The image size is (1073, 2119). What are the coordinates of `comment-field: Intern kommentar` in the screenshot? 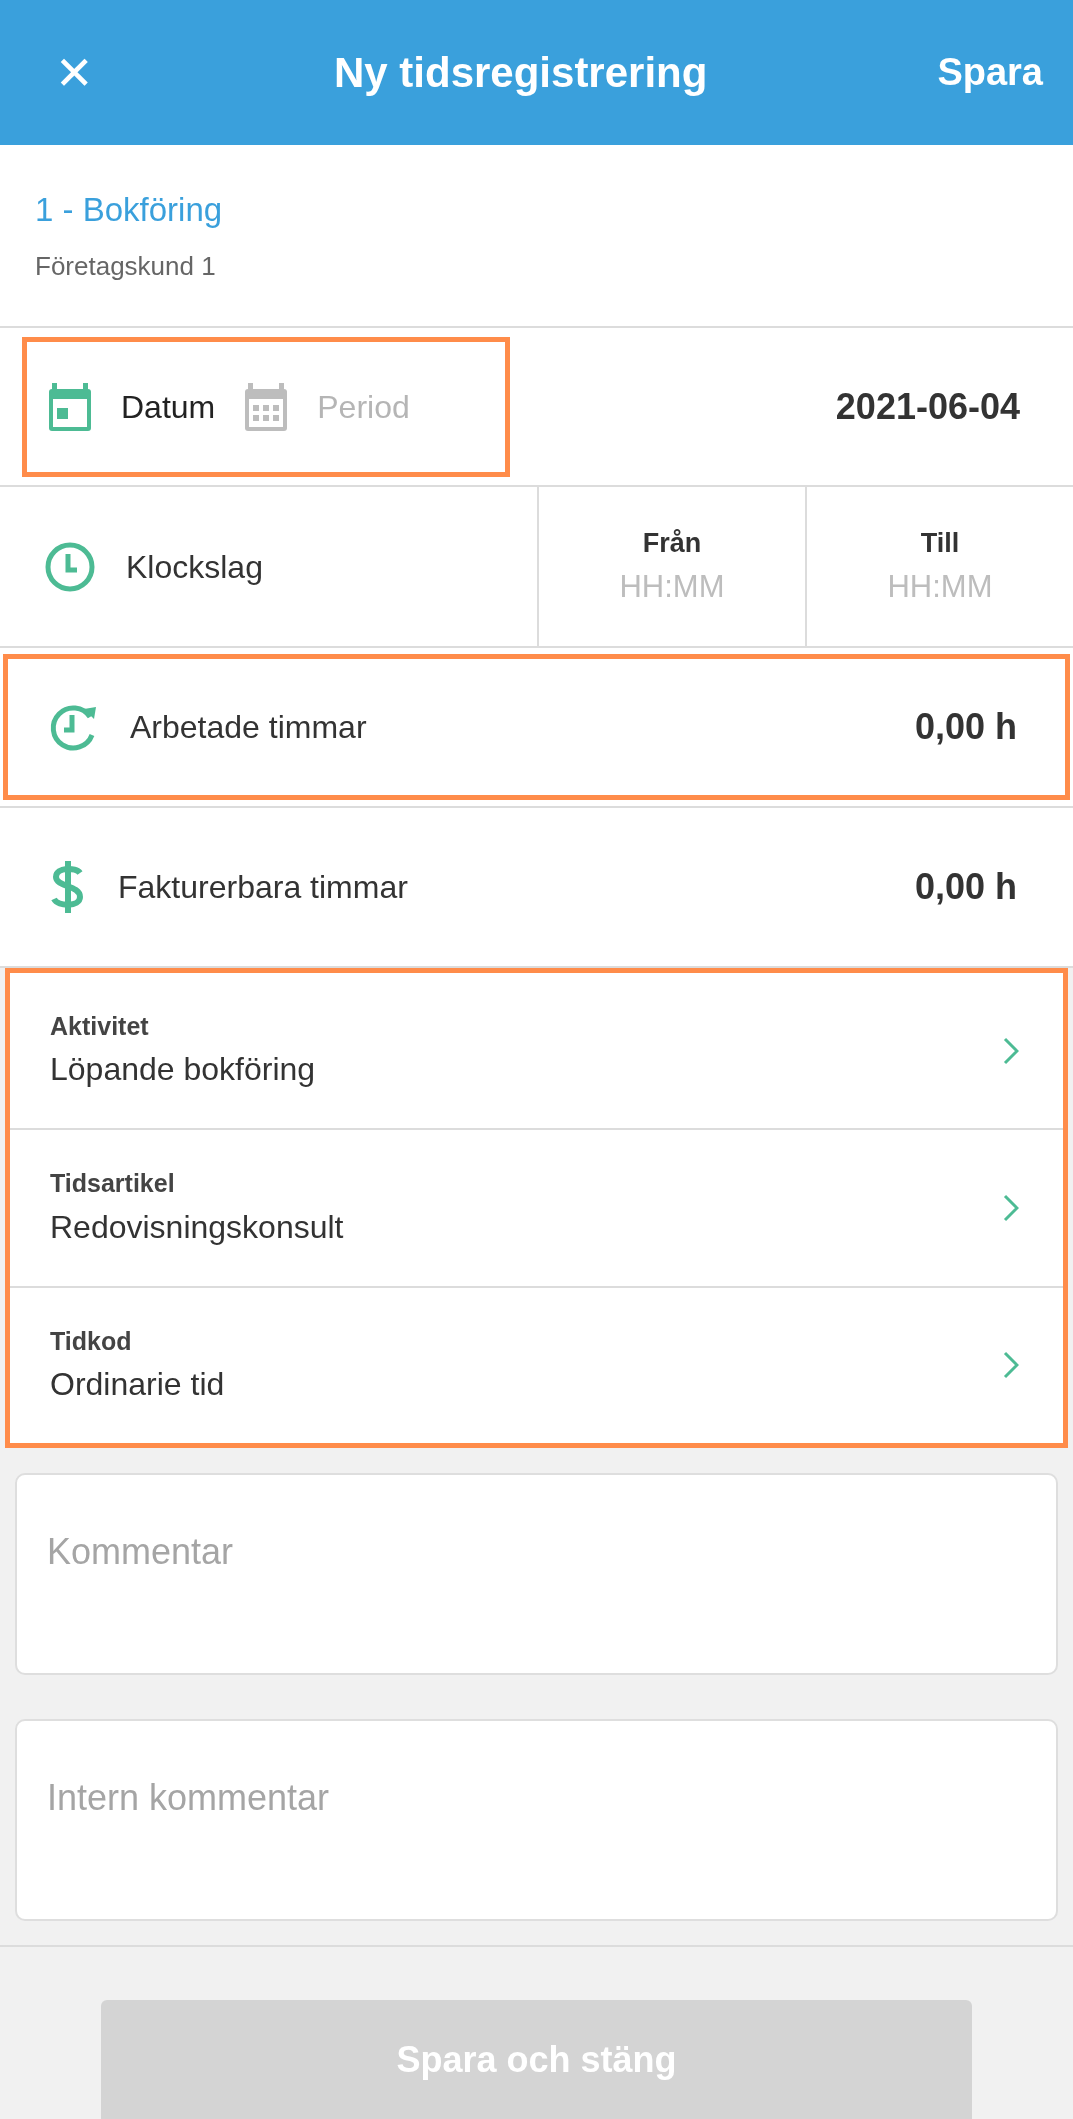 It's located at (536, 1820).